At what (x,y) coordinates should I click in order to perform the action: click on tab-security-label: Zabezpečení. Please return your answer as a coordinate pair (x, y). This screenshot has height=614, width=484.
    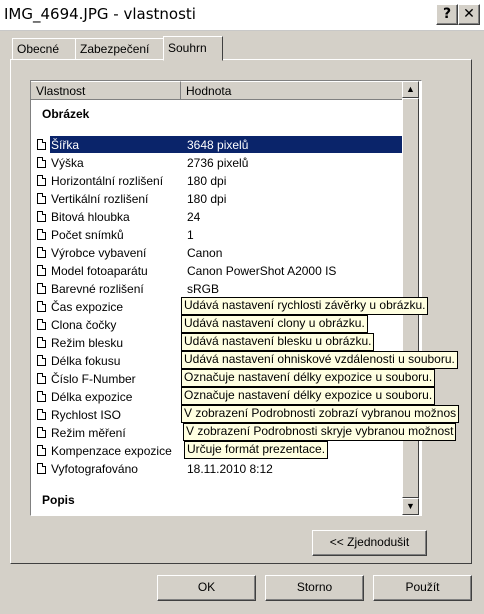
    Looking at the image, I should click on (115, 49).